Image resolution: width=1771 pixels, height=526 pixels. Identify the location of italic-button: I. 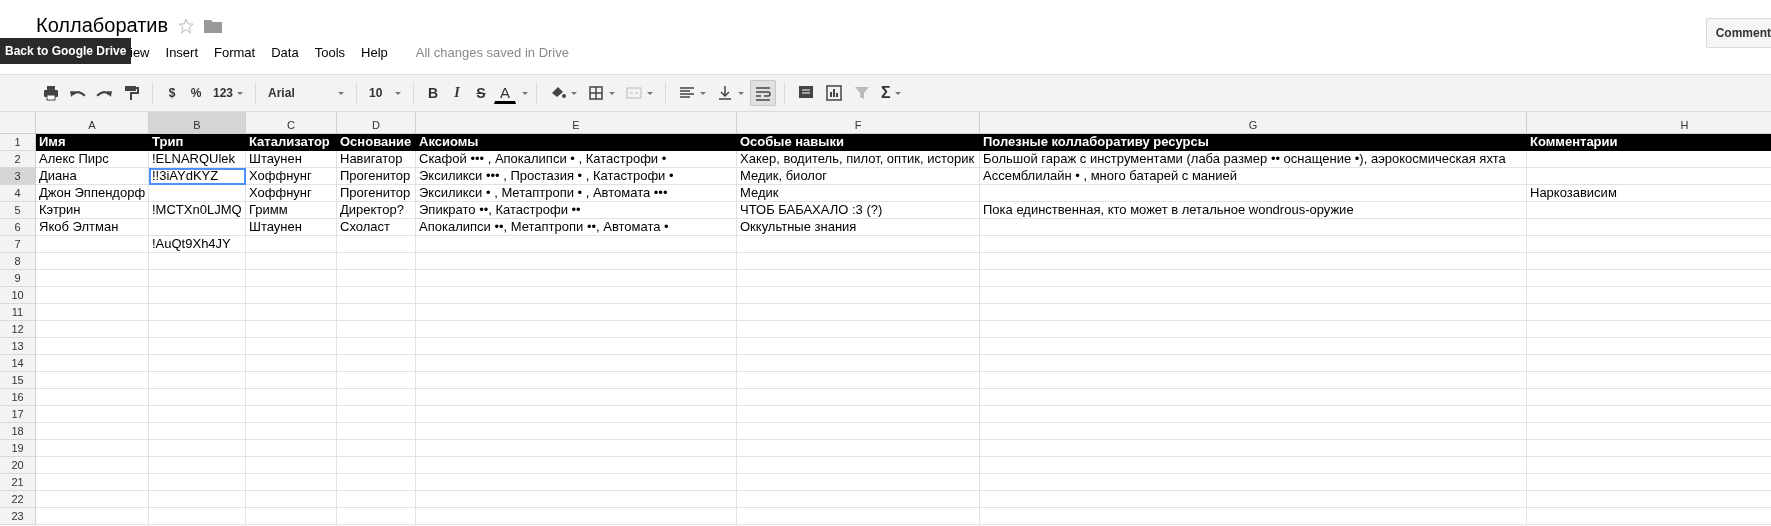
(457, 93).